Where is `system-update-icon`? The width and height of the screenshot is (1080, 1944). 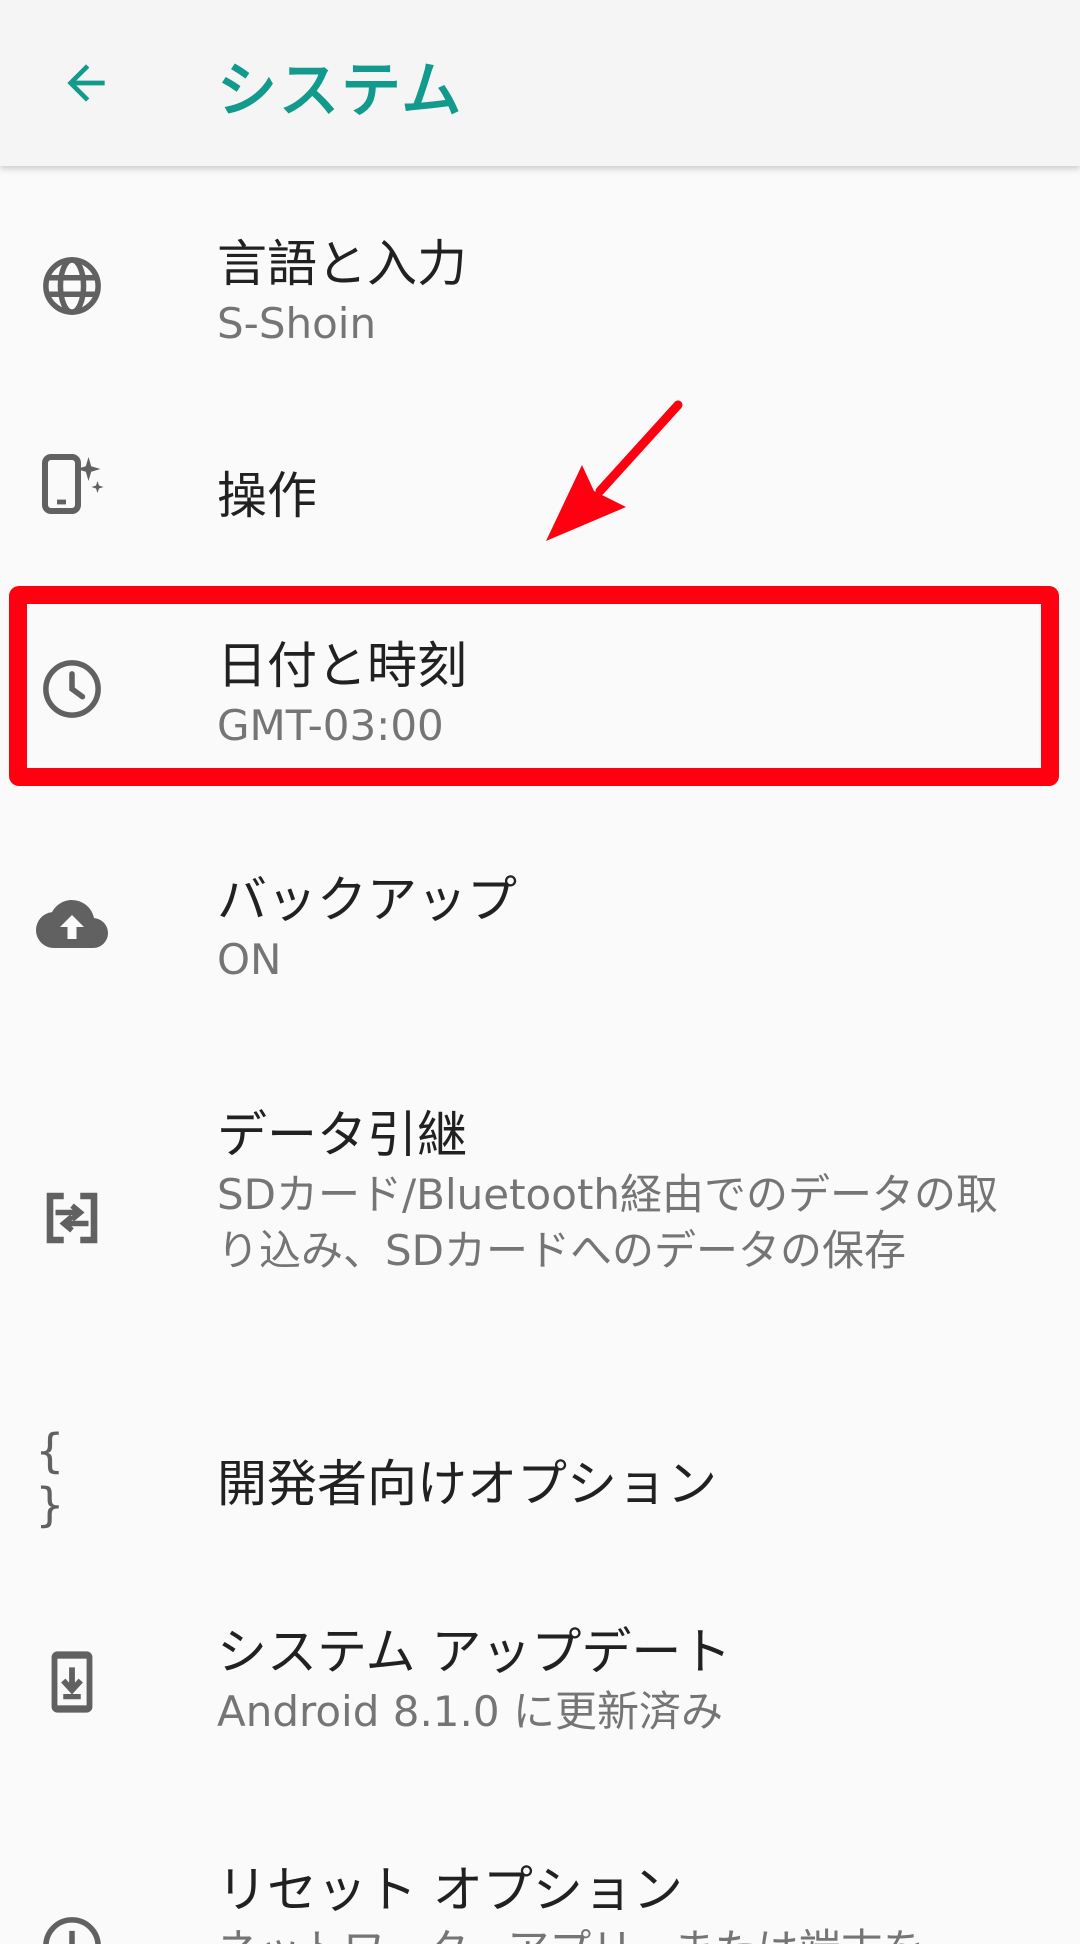
system-update-icon is located at coordinates (72, 1682).